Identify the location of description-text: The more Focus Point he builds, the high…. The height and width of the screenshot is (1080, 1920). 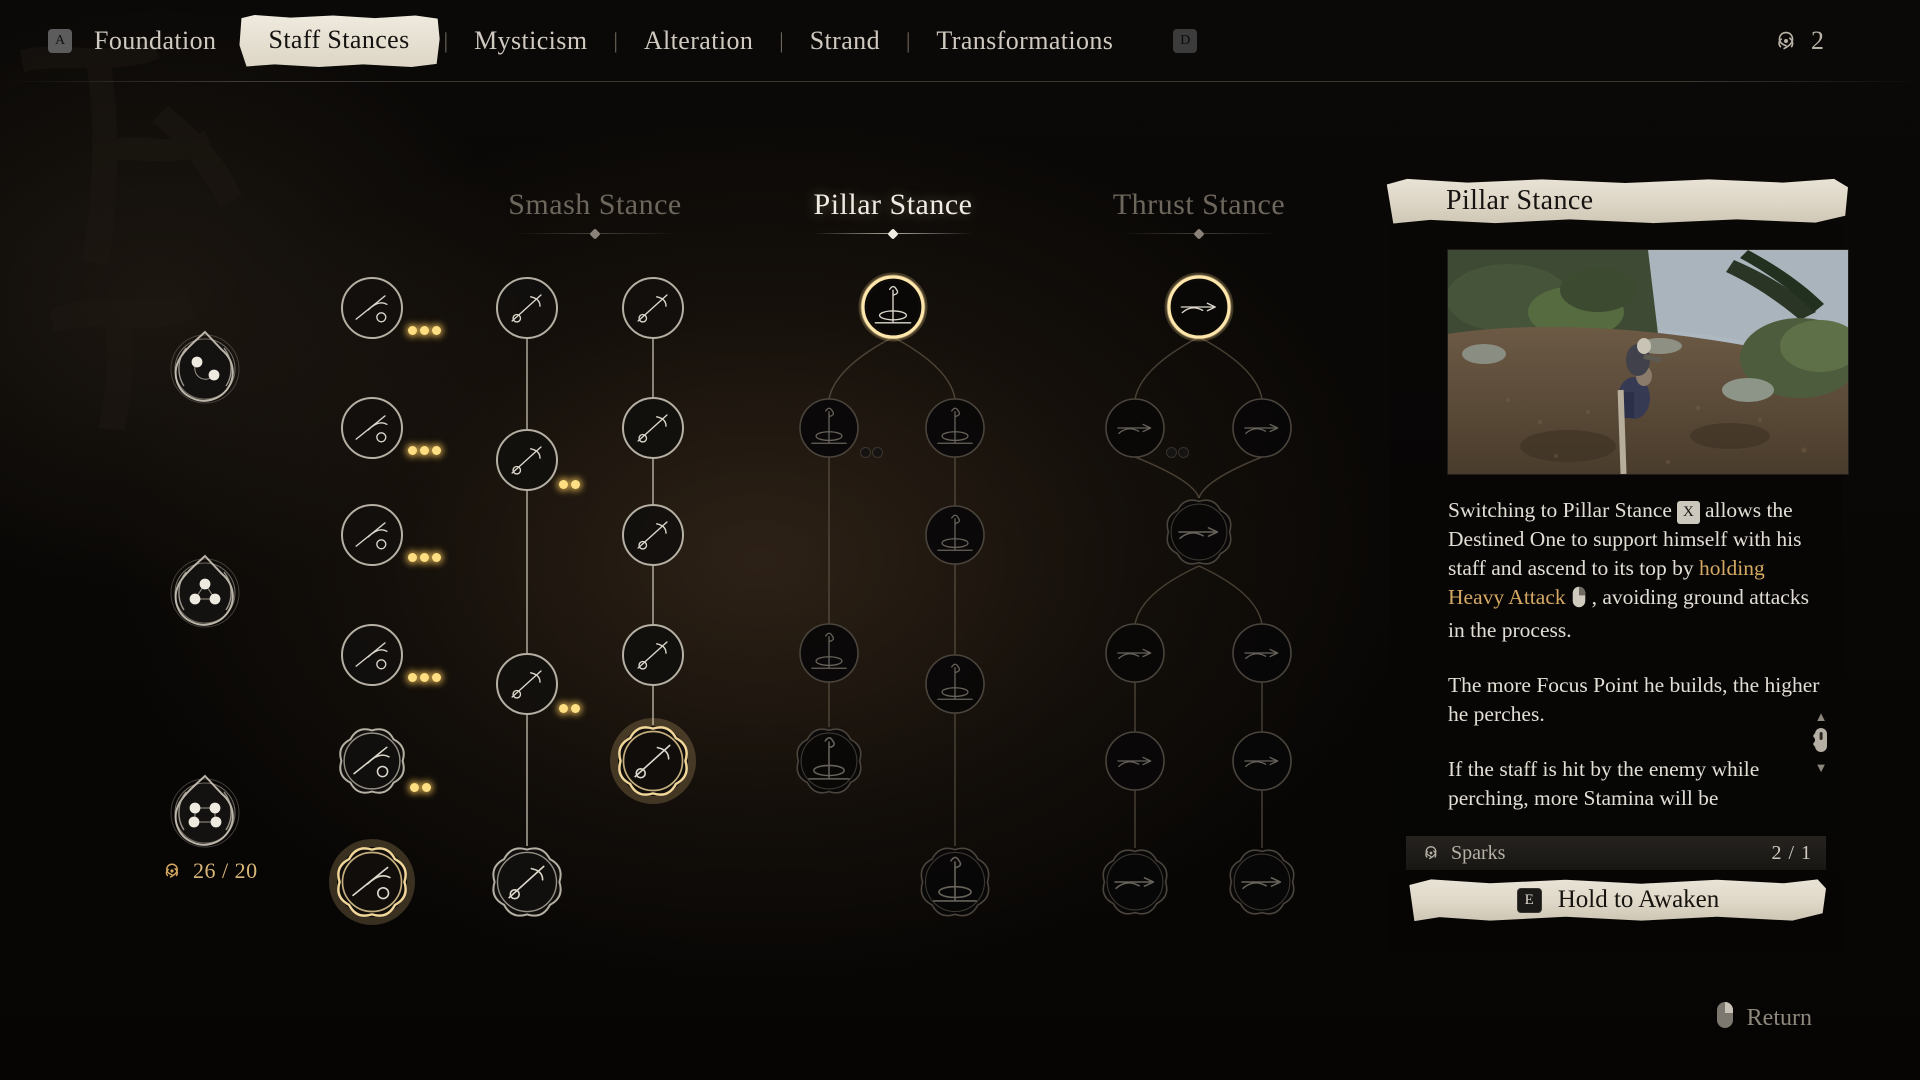
(1634, 699).